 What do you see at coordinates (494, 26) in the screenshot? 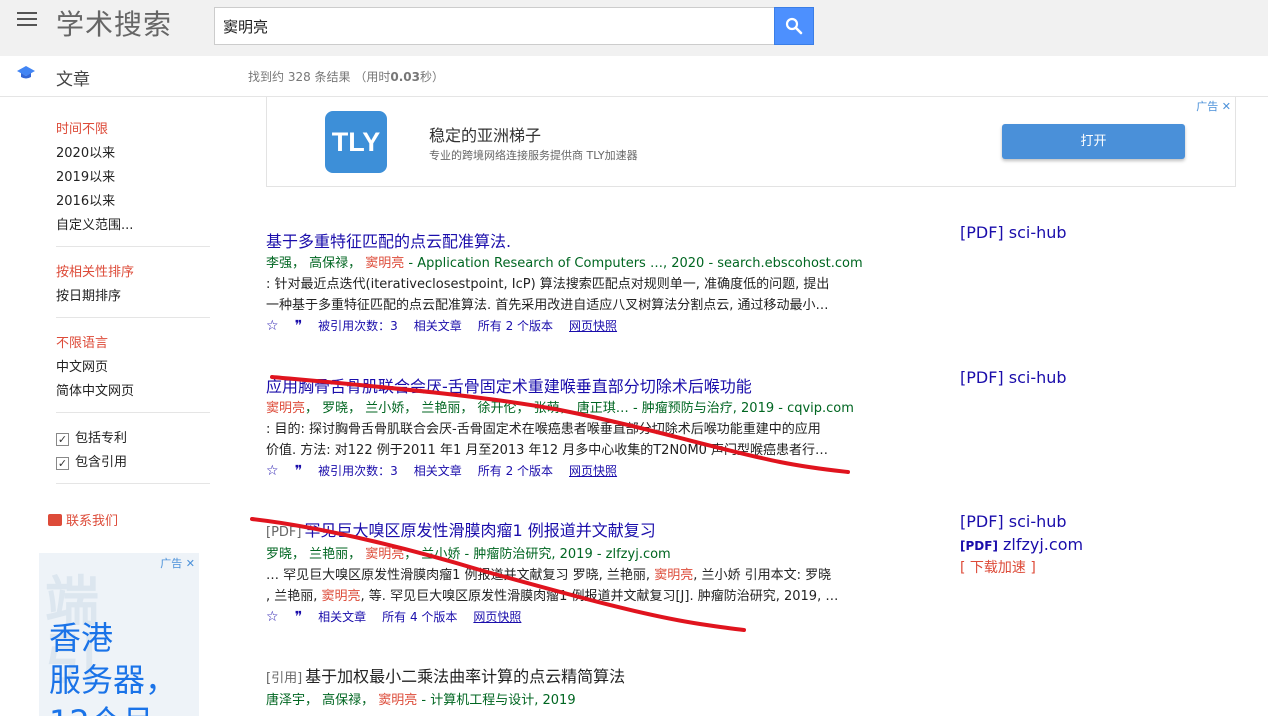
I see `search-input` at bounding box center [494, 26].